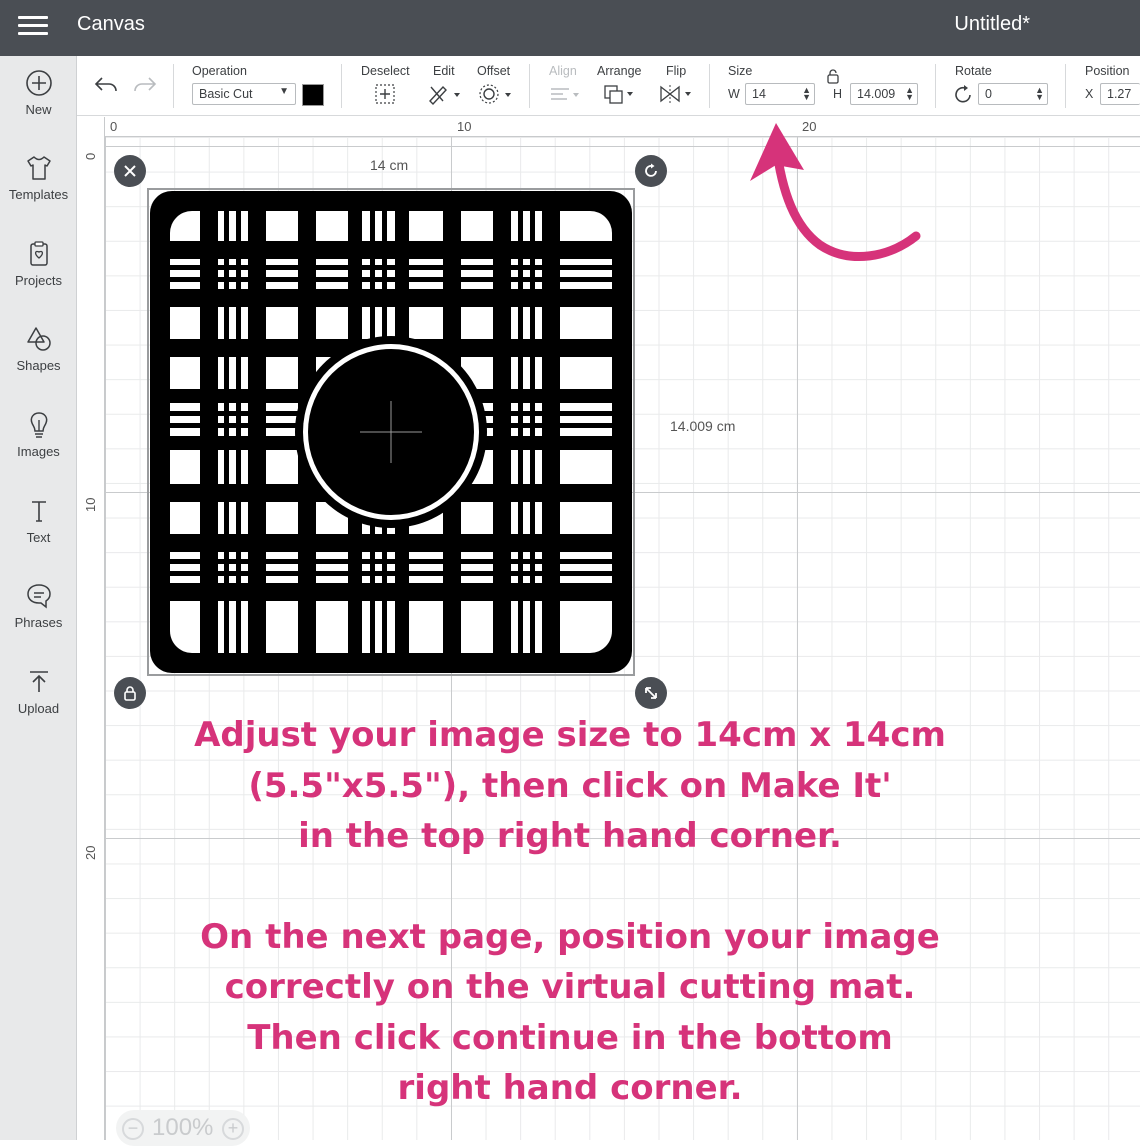  I want to click on sidebar-item-images: Images, so click(38, 445).